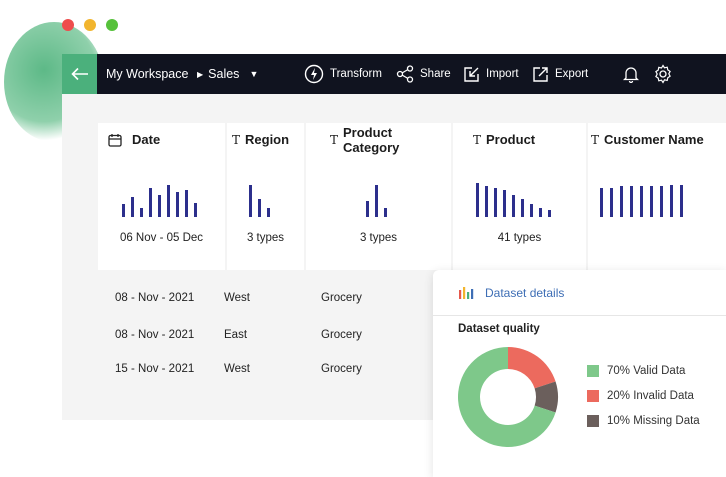 The image size is (726, 477). I want to click on export-button: Export, so click(560, 74).